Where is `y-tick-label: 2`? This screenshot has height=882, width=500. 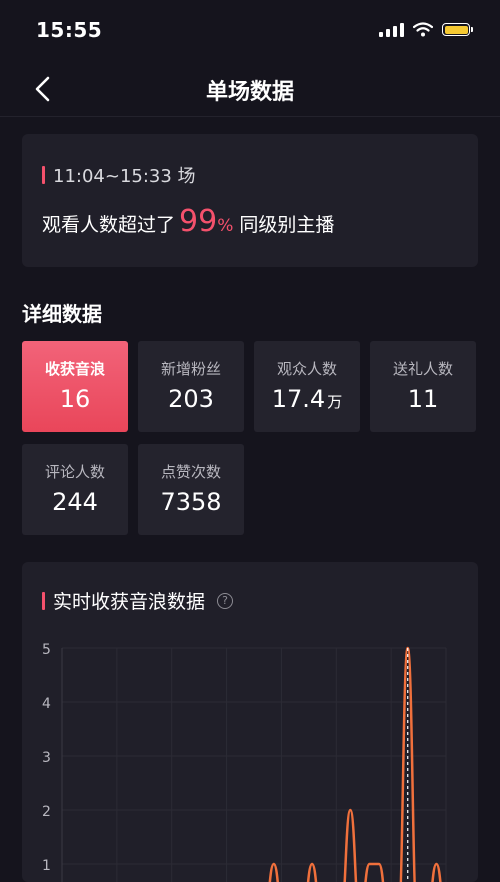
y-tick-label: 2 is located at coordinates (46, 812).